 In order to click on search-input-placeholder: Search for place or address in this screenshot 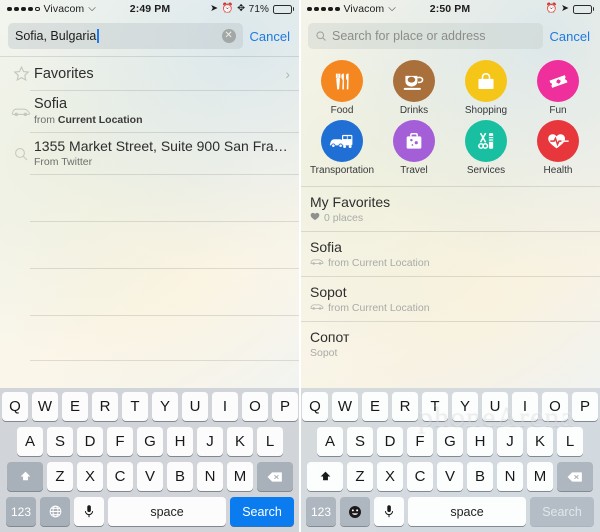, I will do `click(409, 36)`.